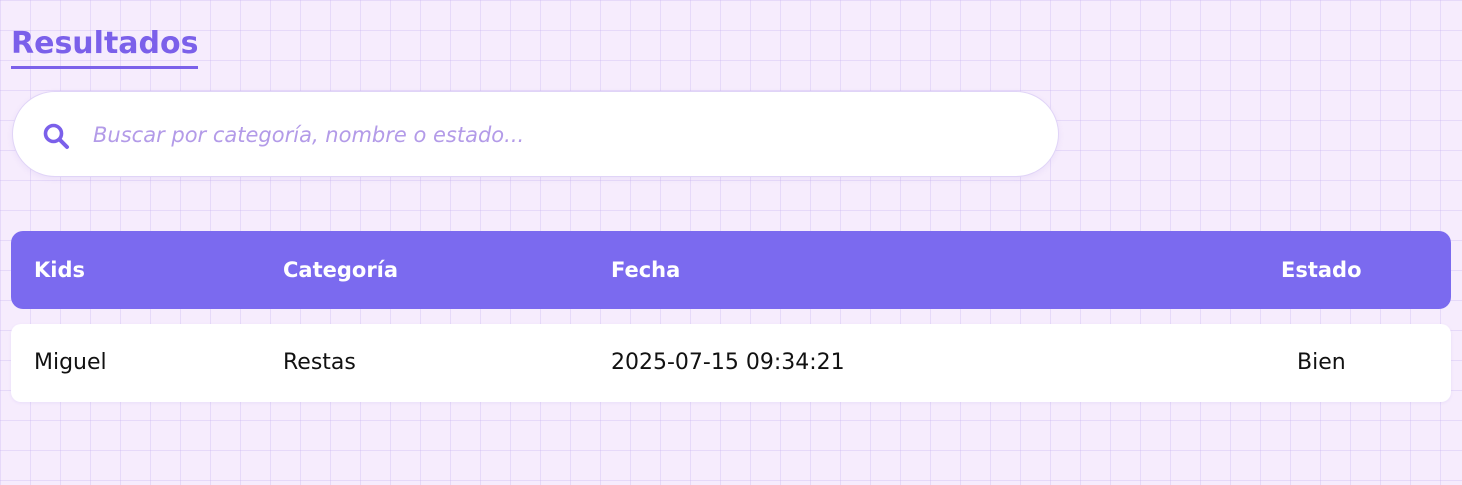  What do you see at coordinates (105, 47) in the screenshot?
I see `page-title: Resultados` at bounding box center [105, 47].